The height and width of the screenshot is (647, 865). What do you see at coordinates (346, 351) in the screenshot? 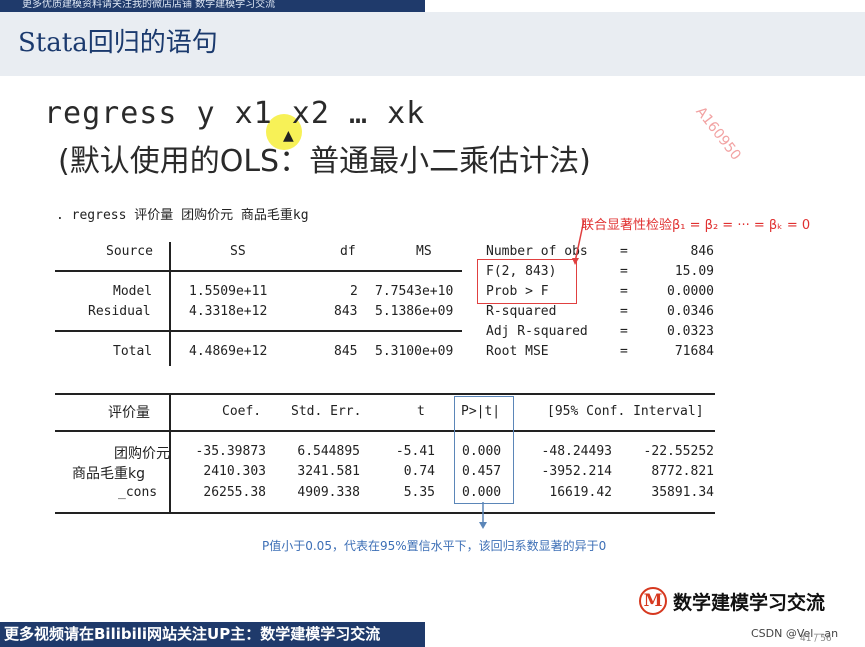
I see `anova-row-df: 845` at bounding box center [346, 351].